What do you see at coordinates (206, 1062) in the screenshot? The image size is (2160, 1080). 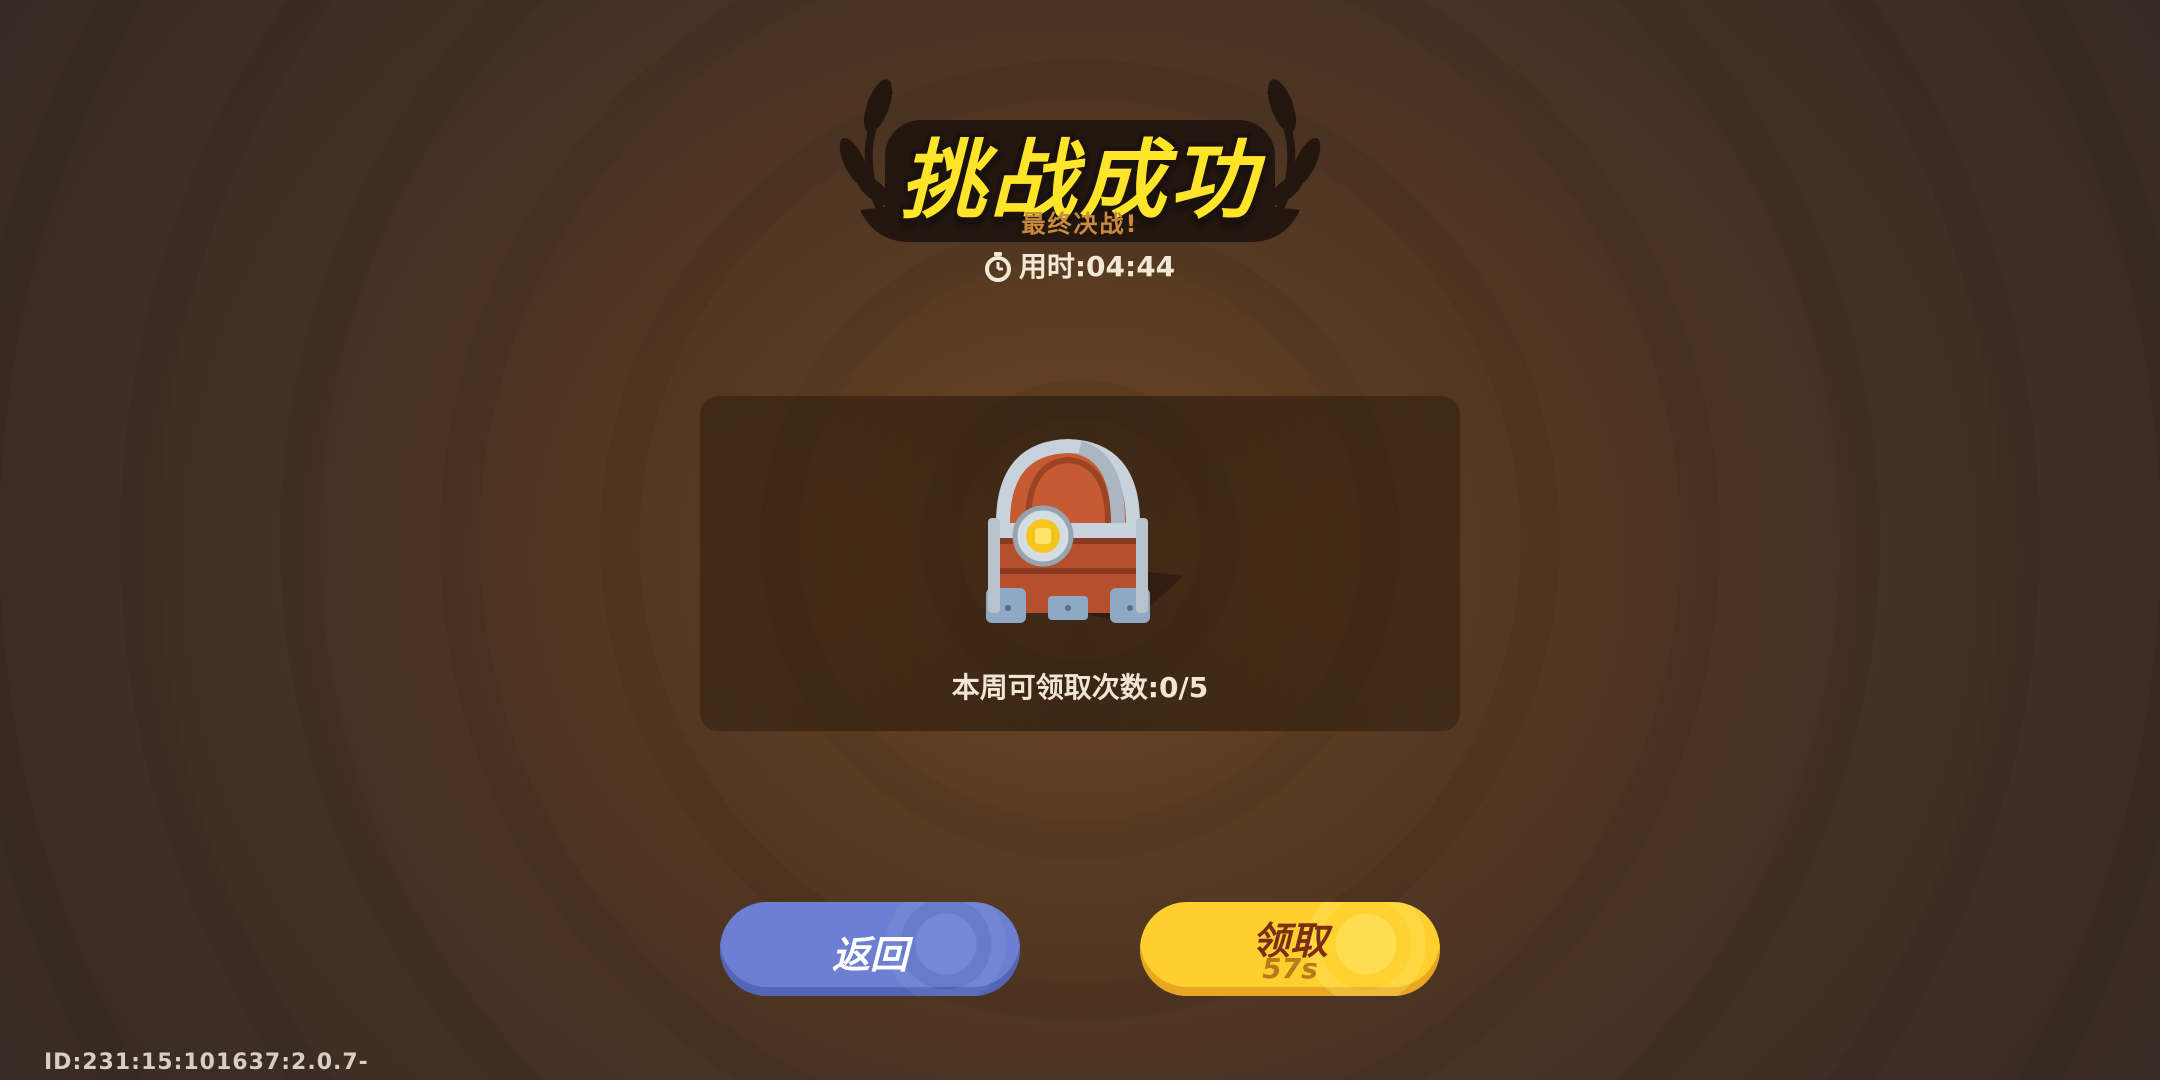 I see `build-id: ID:231:15:101637:2.0.7-` at bounding box center [206, 1062].